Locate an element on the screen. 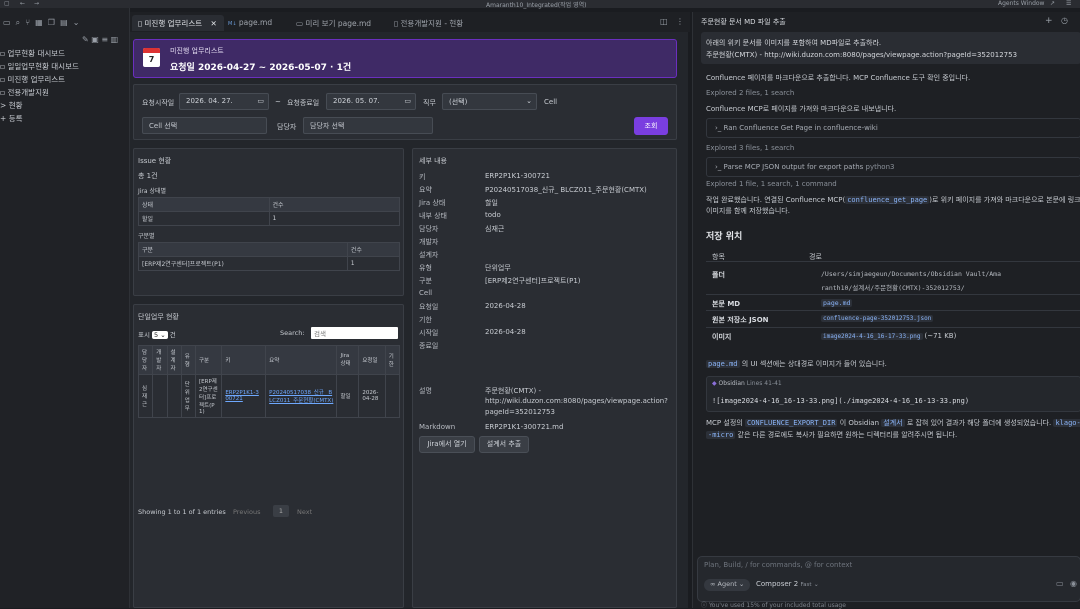  sidebar-item-dashboard: ▫ 업무현황 대시보드 is located at coordinates (32, 53).